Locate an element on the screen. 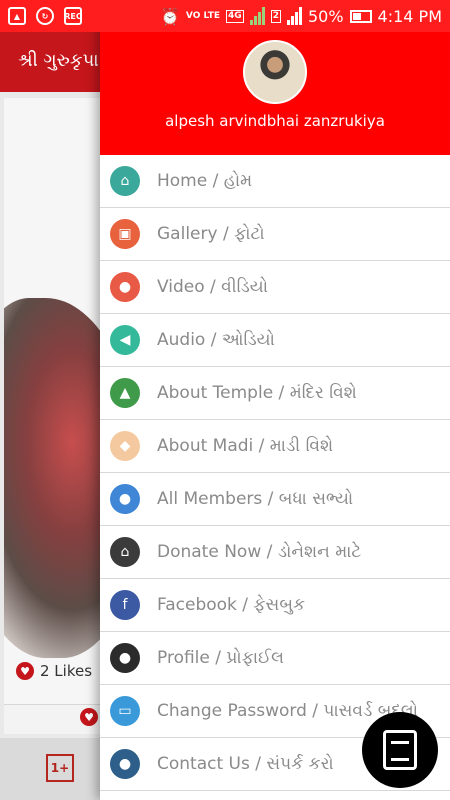  status-bar: ▲ ↻ REC ⏰ VO LTE 4G 2 50% 4:14 PM is located at coordinates (225, 16).